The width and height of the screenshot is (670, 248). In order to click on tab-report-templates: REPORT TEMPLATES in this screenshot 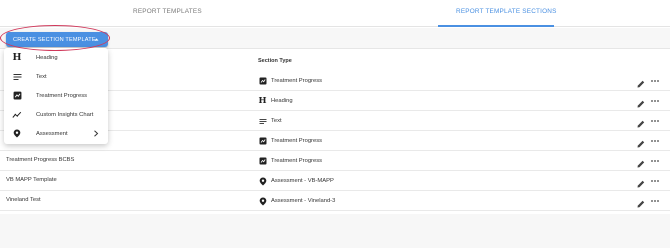, I will do `click(167, 11)`.